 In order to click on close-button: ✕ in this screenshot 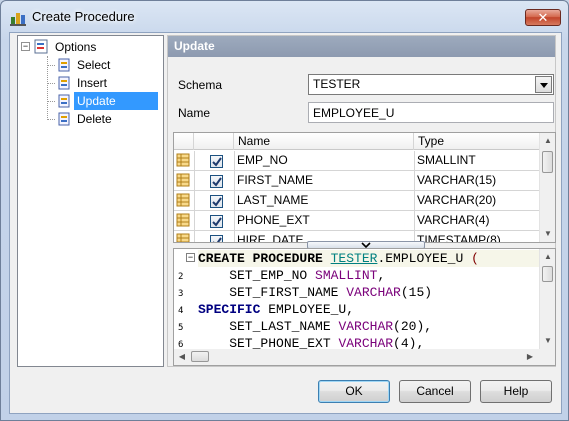, I will do `click(543, 17)`.